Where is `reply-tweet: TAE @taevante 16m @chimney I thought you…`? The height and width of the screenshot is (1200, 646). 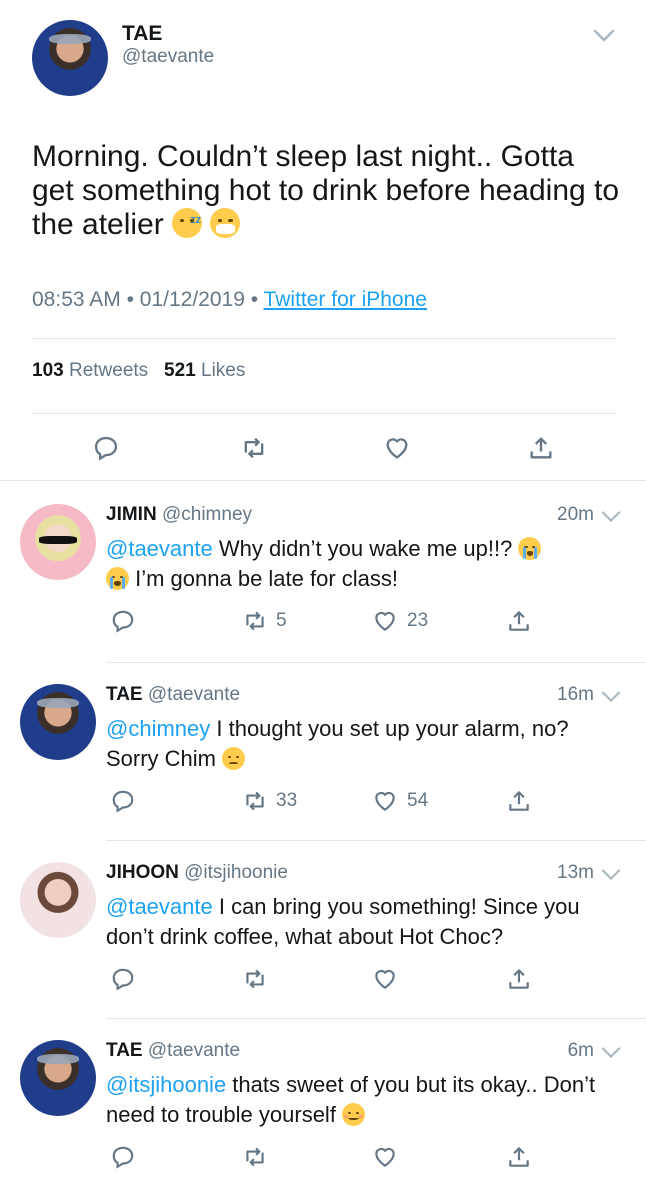
reply-tweet: TAE @taevante 16m @chimney I thought you… is located at coordinates (323, 755).